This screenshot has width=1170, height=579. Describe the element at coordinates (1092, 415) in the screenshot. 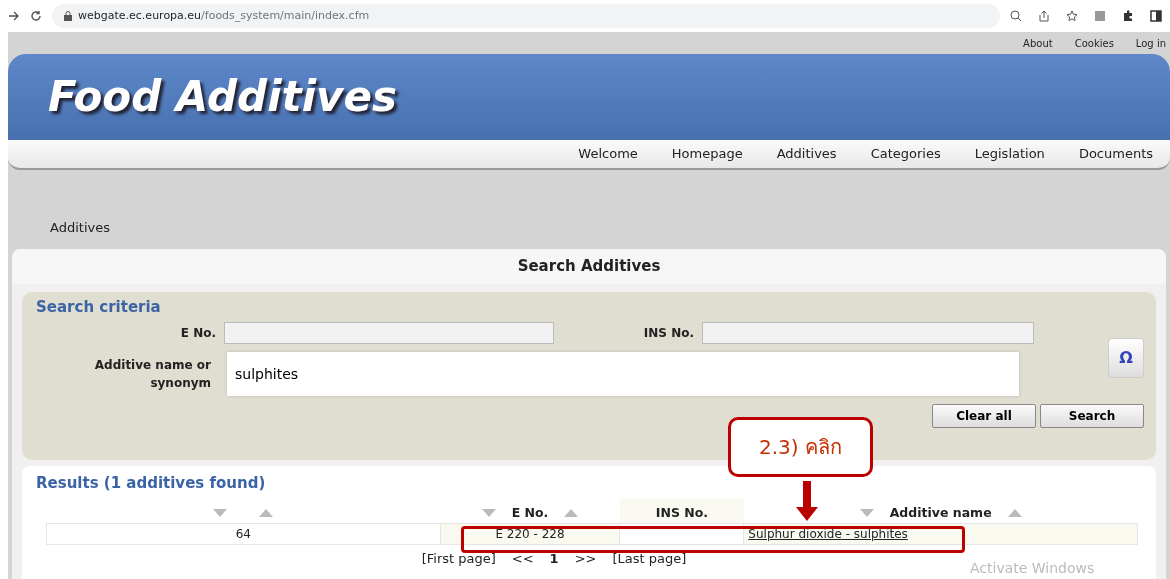

I see `action-button: Search` at that location.